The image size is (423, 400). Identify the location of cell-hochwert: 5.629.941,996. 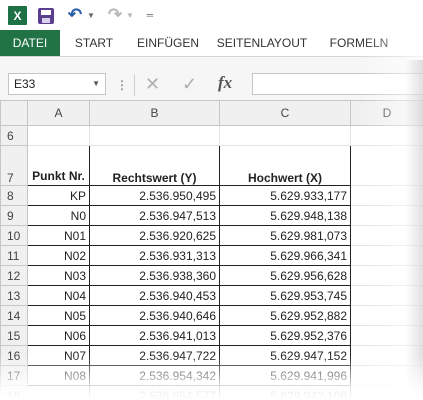
(285, 375).